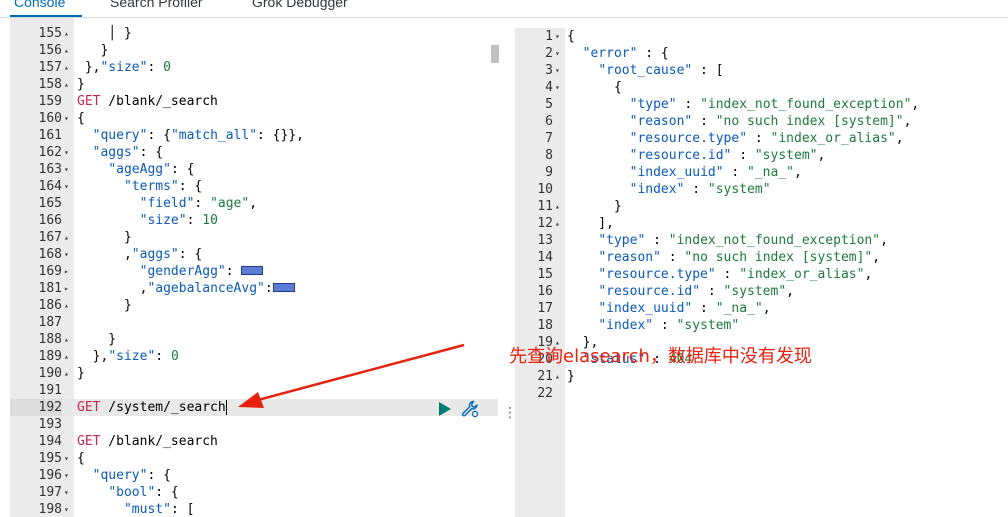 This screenshot has height=517, width=1008. What do you see at coordinates (766, 138) in the screenshot?
I see `code-text: "resource.type" : "index_or_alias",` at bounding box center [766, 138].